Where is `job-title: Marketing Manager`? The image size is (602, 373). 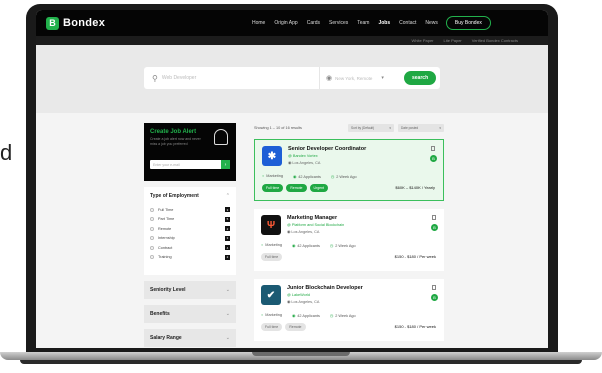 job-title: Marketing Manager is located at coordinates (315, 218).